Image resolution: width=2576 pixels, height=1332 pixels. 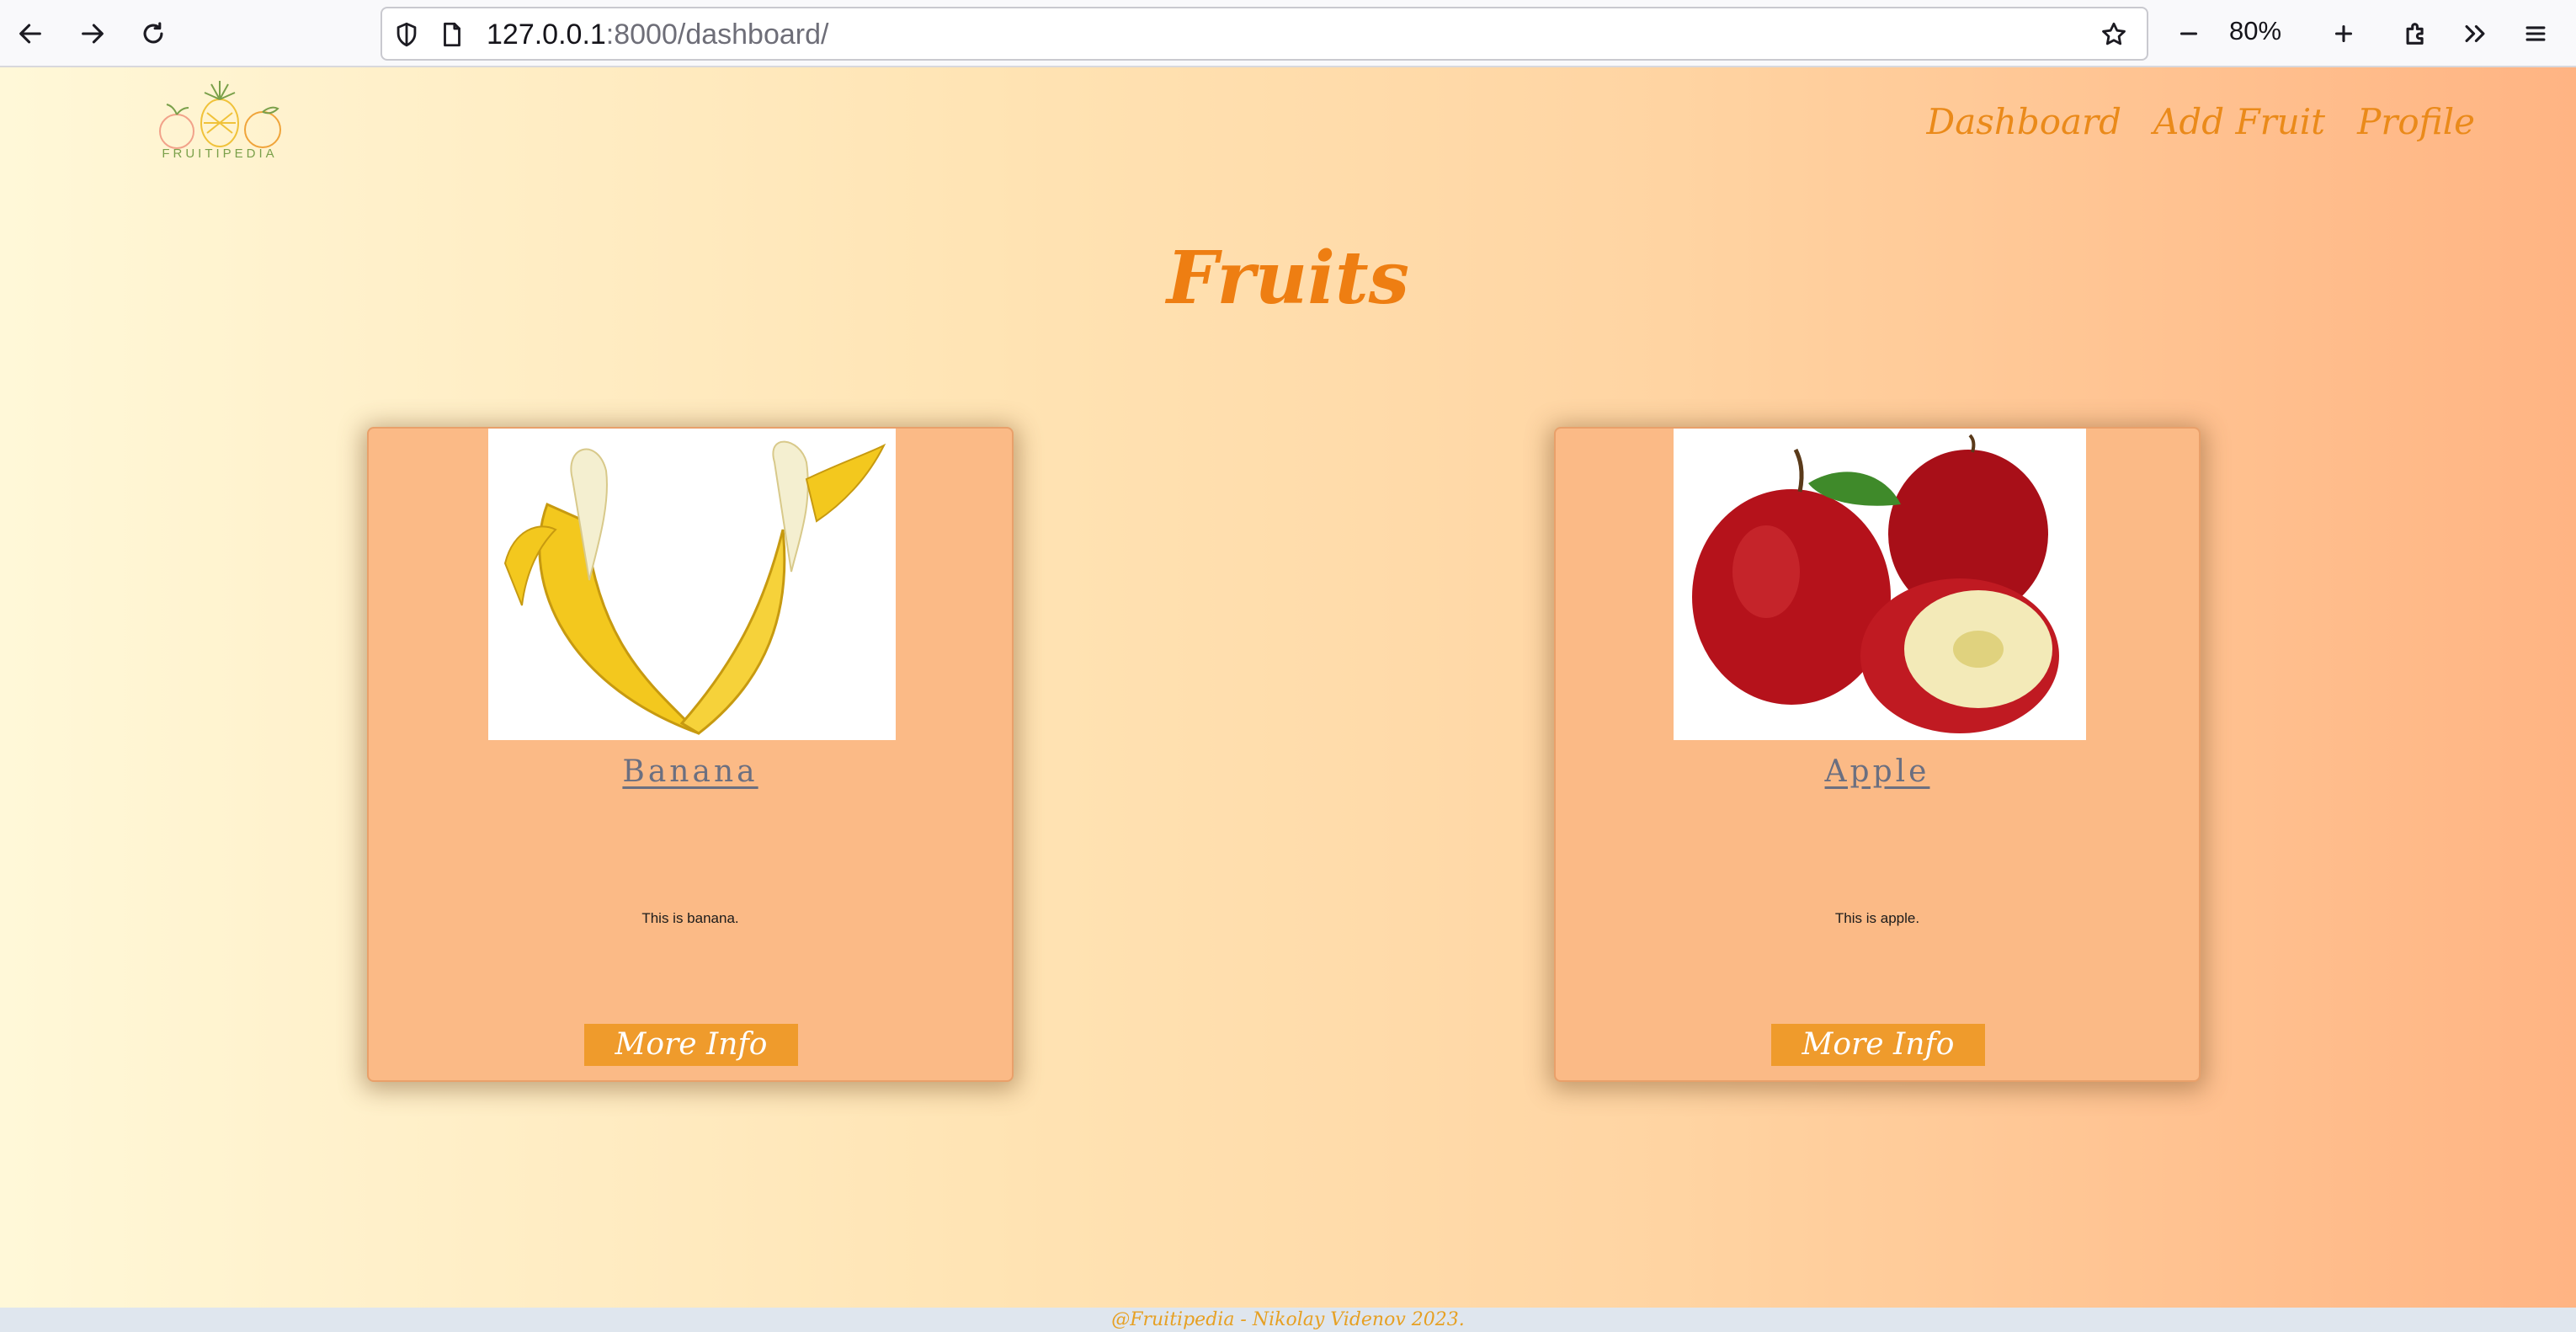 What do you see at coordinates (1878, 771) in the screenshot?
I see `fruit-name-apple: Apple` at bounding box center [1878, 771].